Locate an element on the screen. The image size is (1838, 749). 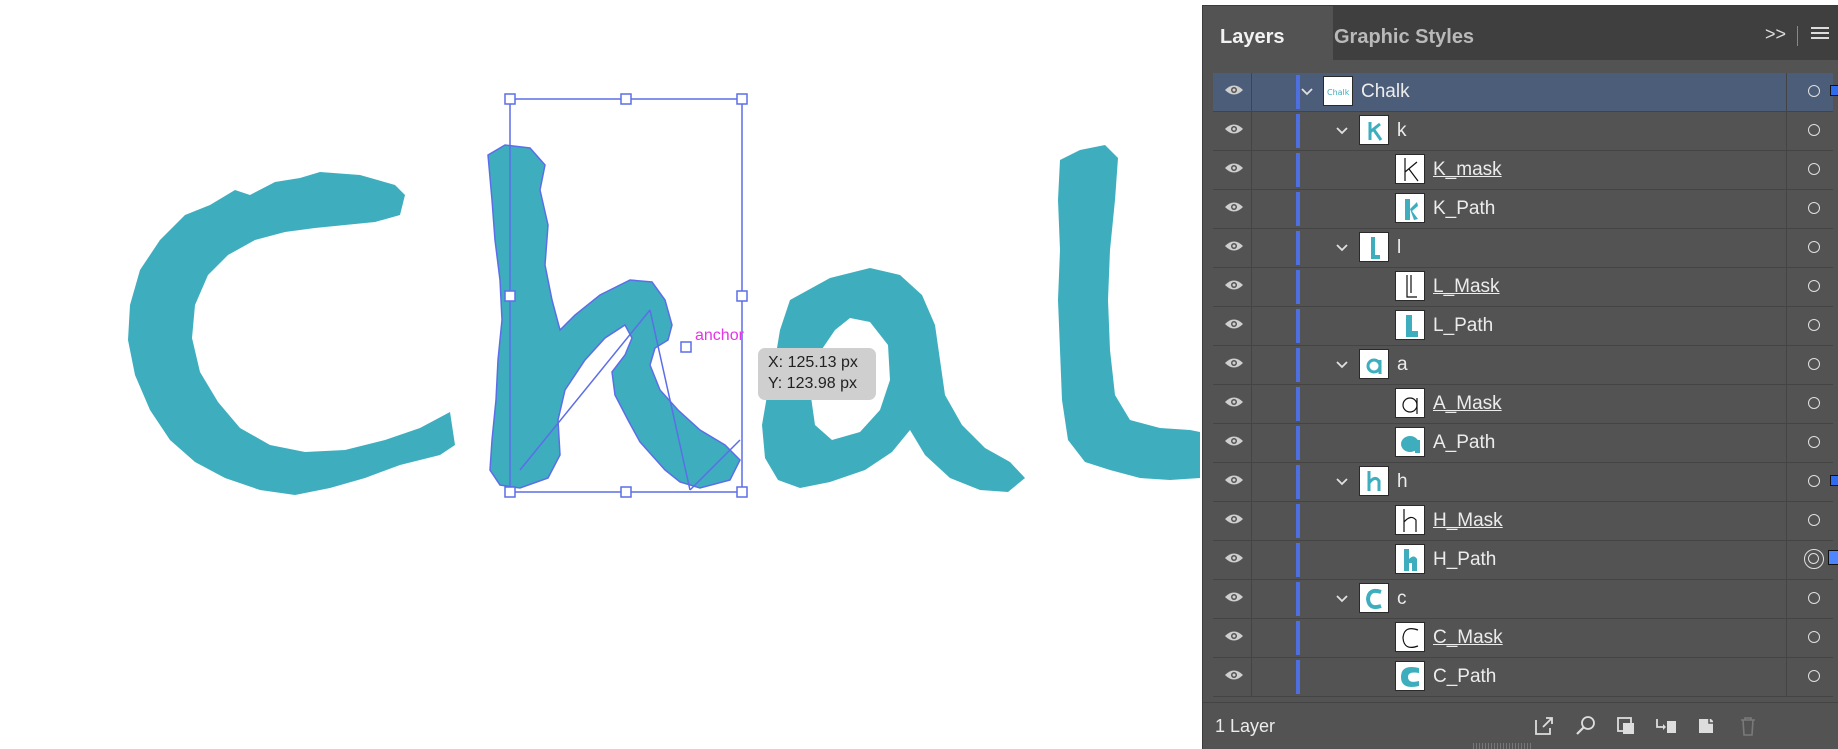
layer-name: K_Path is located at coordinates (1464, 209).